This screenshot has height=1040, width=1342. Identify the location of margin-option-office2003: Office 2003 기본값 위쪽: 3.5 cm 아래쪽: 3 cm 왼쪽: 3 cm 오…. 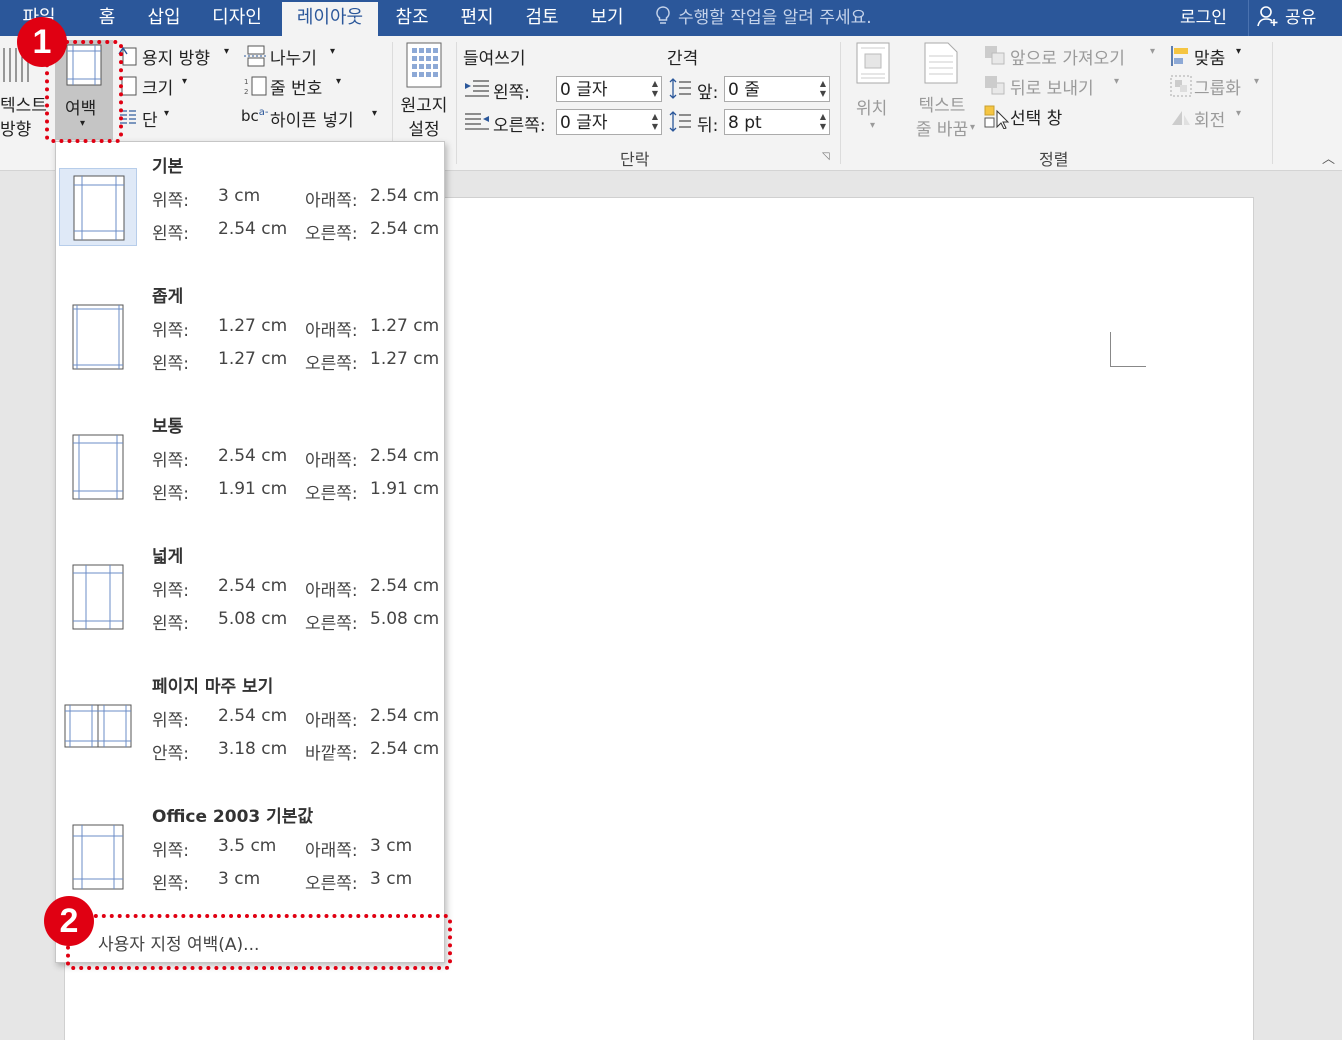
(250, 857).